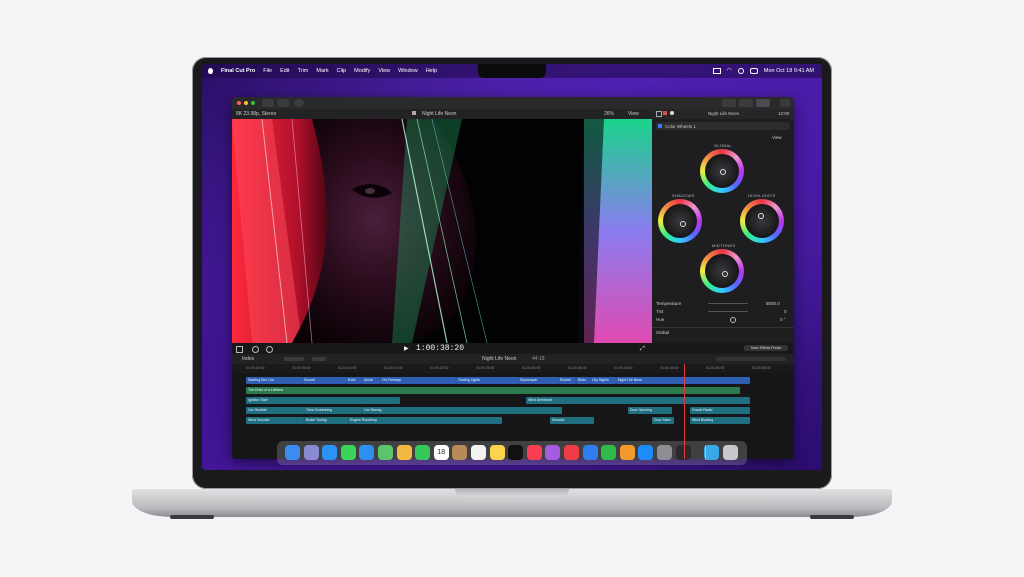 The width and height of the screenshot is (1024, 577). I want to click on podcasts-icon, so click(553, 452).